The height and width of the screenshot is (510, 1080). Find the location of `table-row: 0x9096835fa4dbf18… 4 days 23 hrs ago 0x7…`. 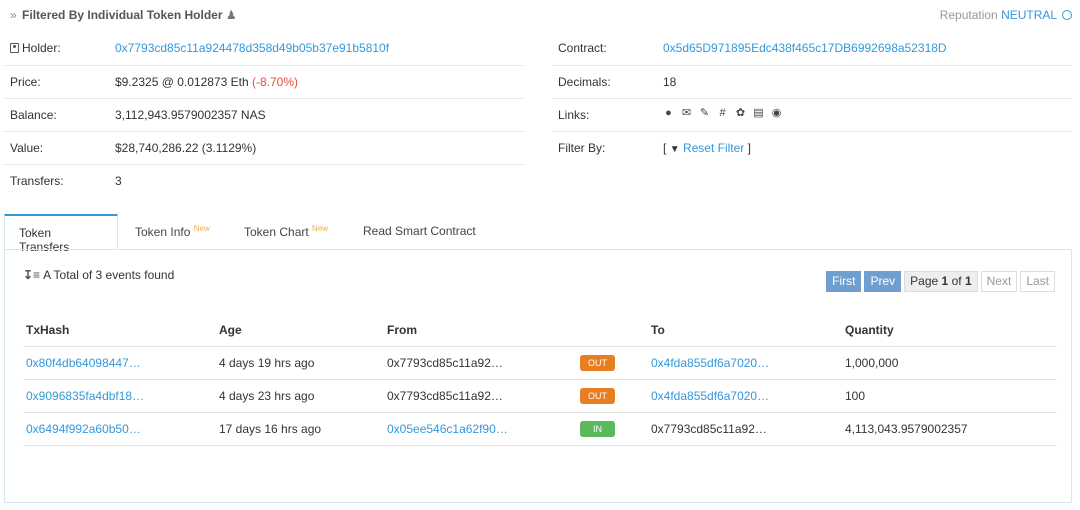

table-row: 0x9096835fa4dbf18… 4 days 23 hrs ago 0x7… is located at coordinates (540, 396).